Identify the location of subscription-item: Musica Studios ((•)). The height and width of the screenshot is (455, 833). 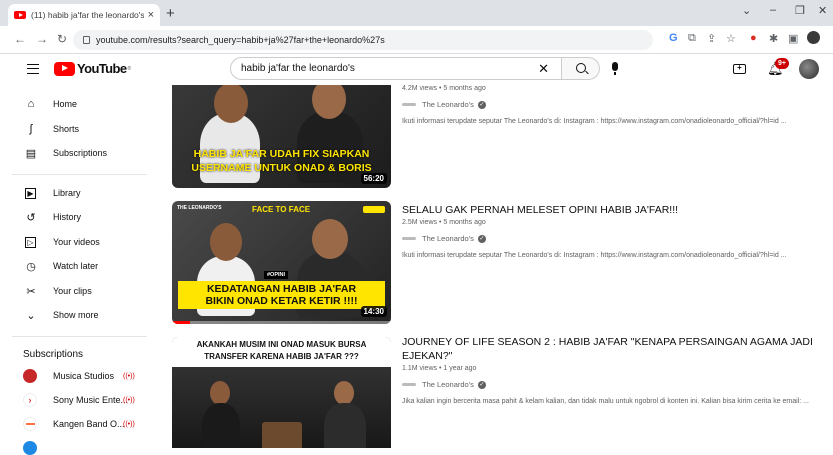
(80, 376).